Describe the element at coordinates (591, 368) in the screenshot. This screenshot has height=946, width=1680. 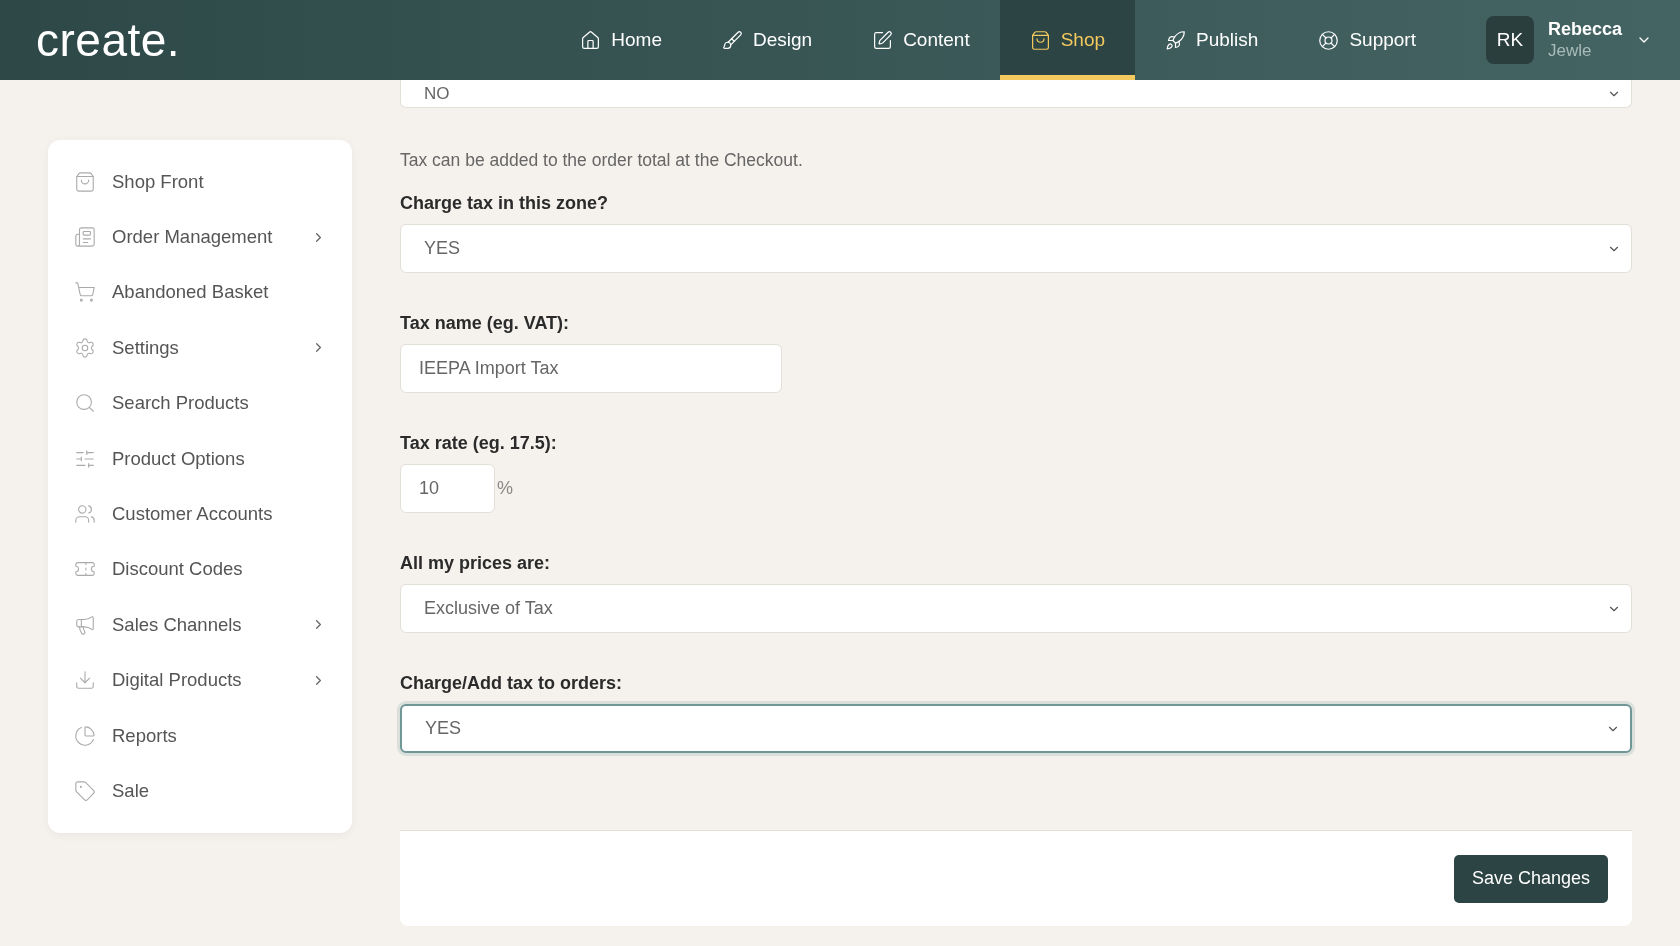
I see `text-field: IEEPA Import Tax` at that location.